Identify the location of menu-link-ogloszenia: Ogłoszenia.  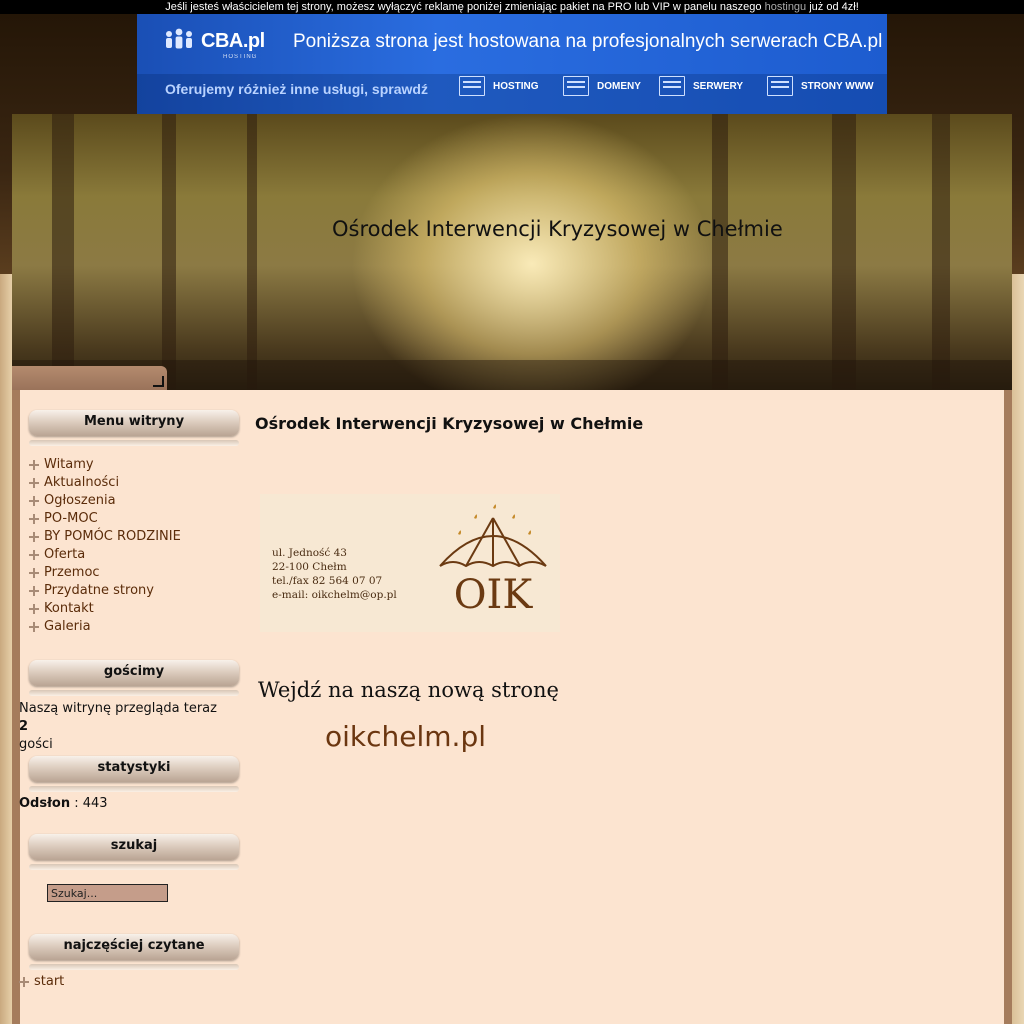
(80, 501).